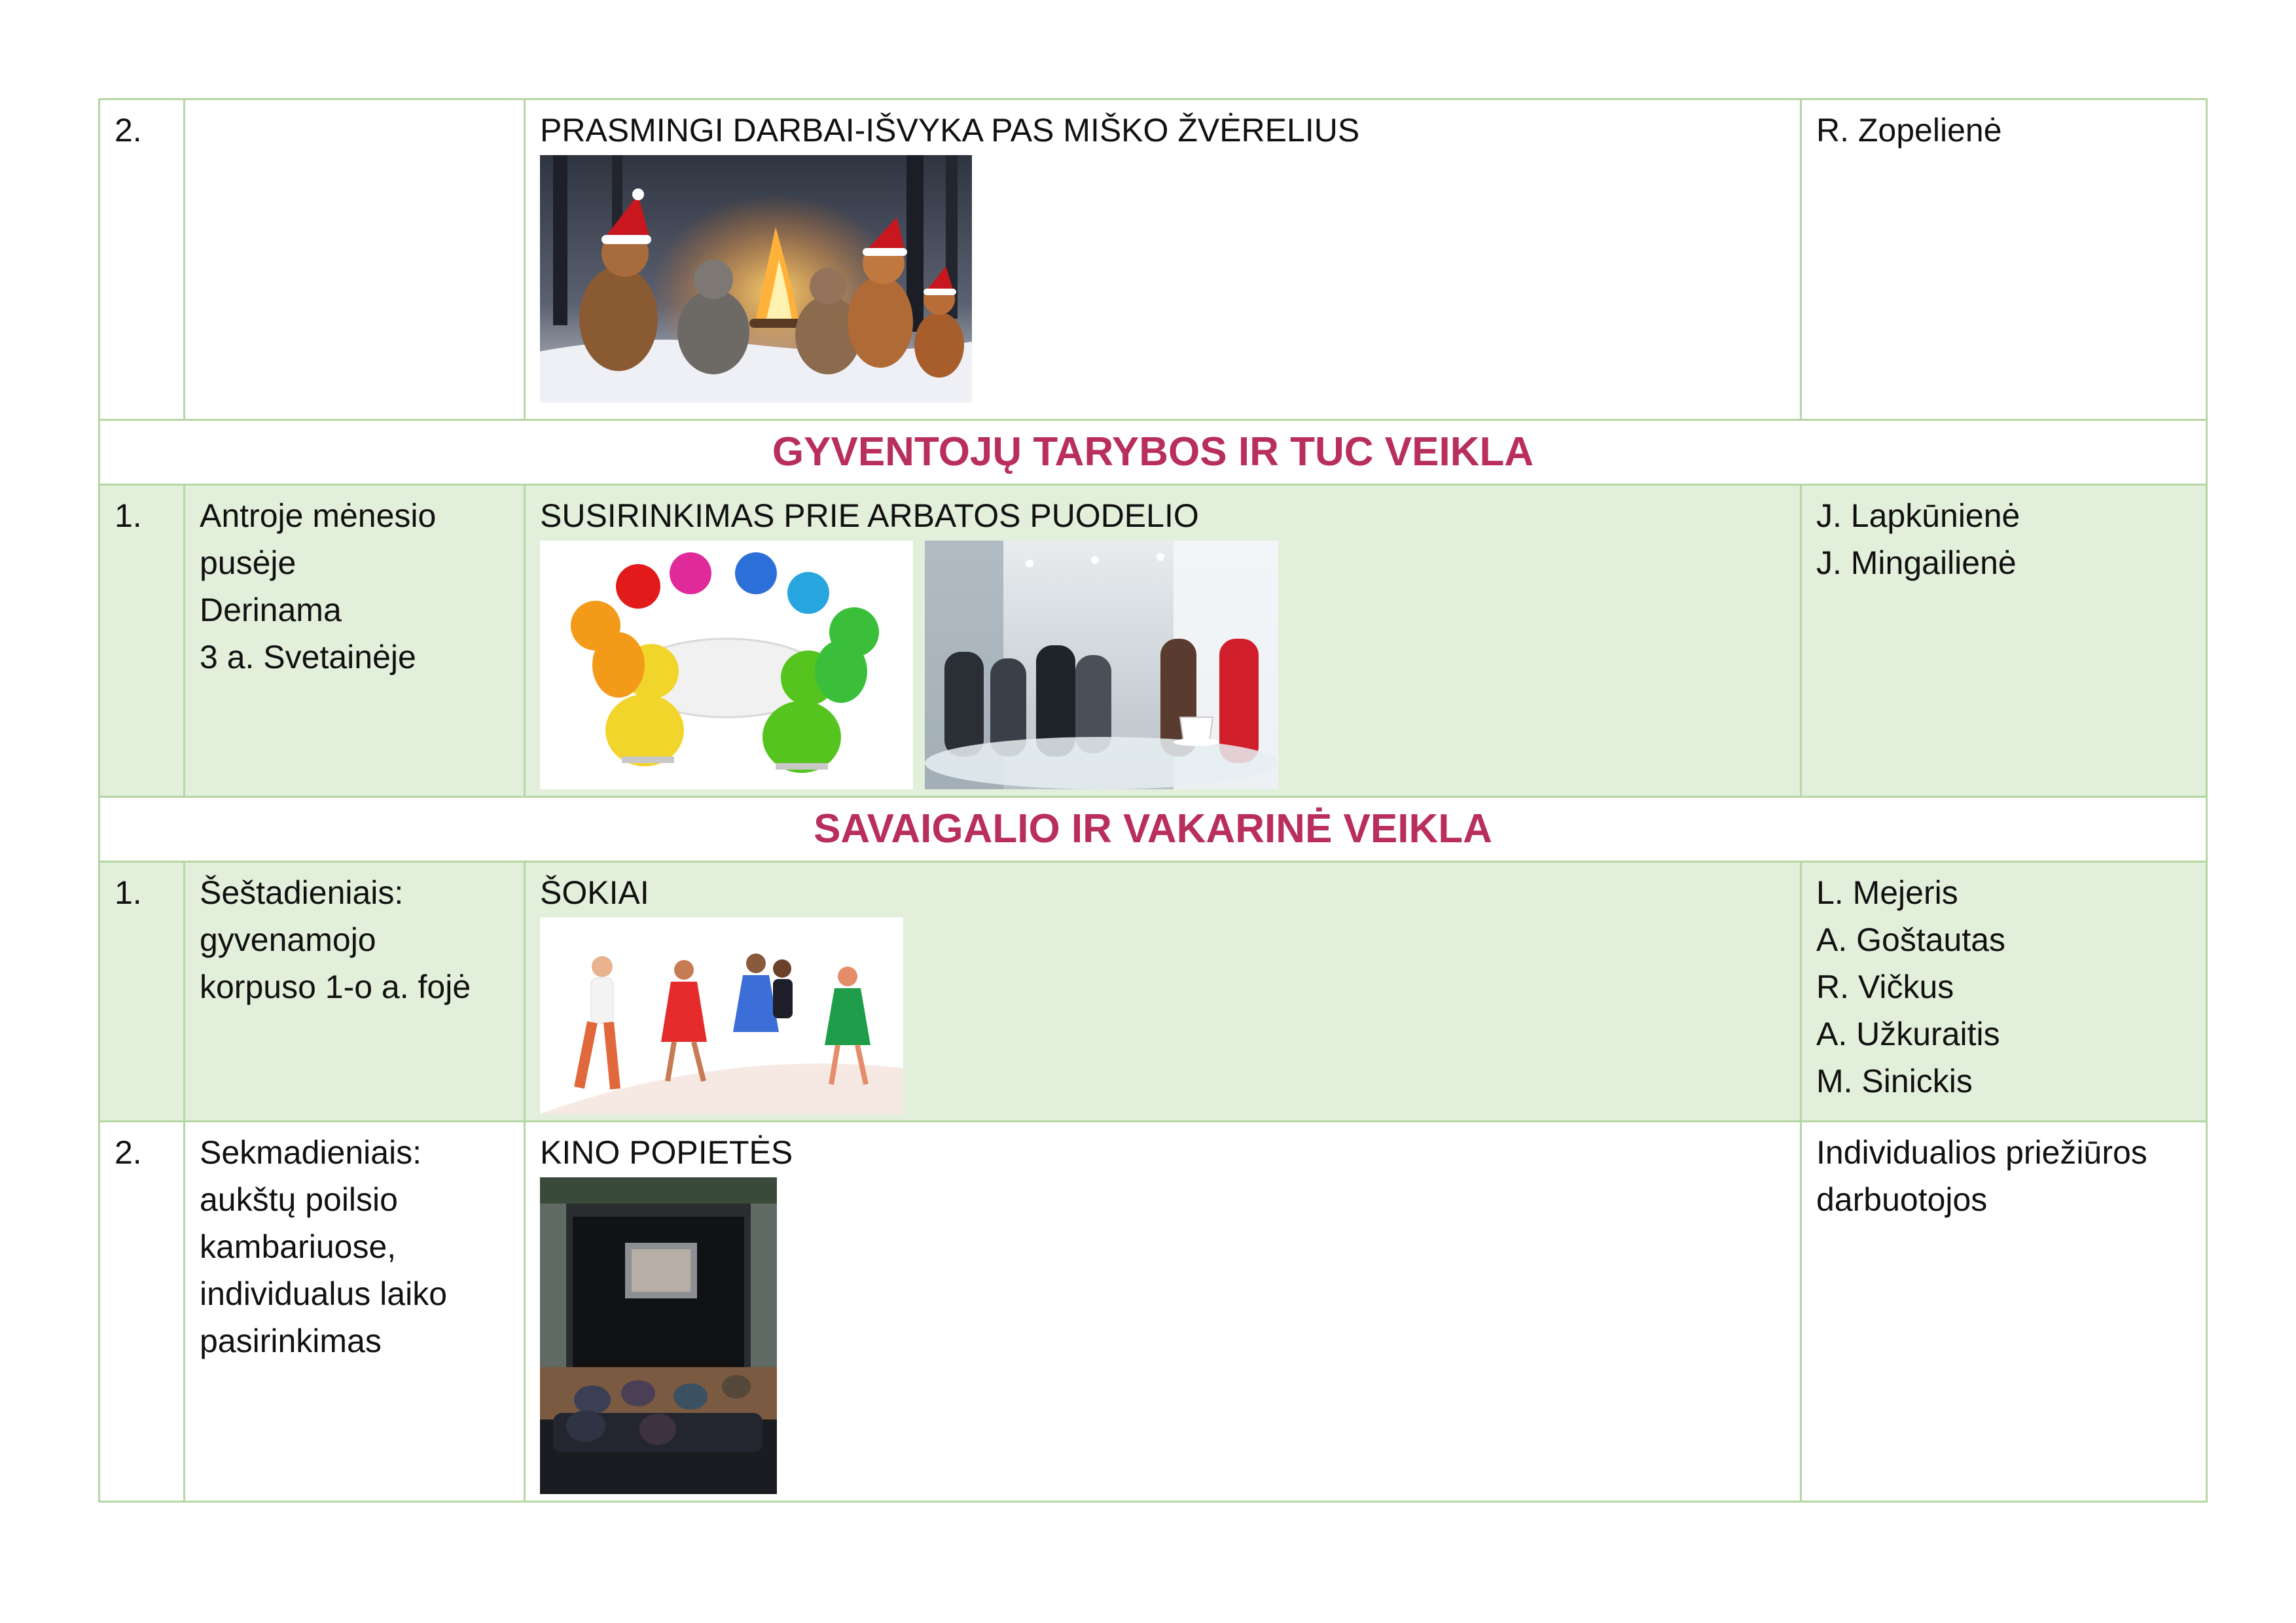 The height and width of the screenshot is (1623, 2296). Describe the element at coordinates (1885, 987) in the screenshot. I see `responsible-person: R. Vičkus` at that location.